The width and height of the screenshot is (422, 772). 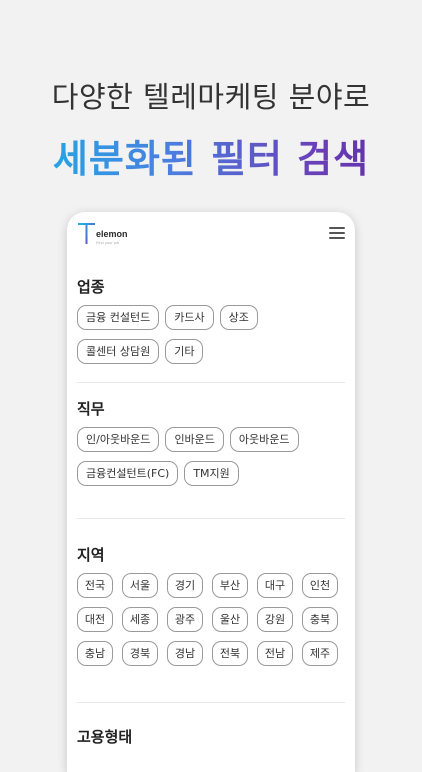 I want to click on job-filter-title: 직무, so click(x=91, y=409).